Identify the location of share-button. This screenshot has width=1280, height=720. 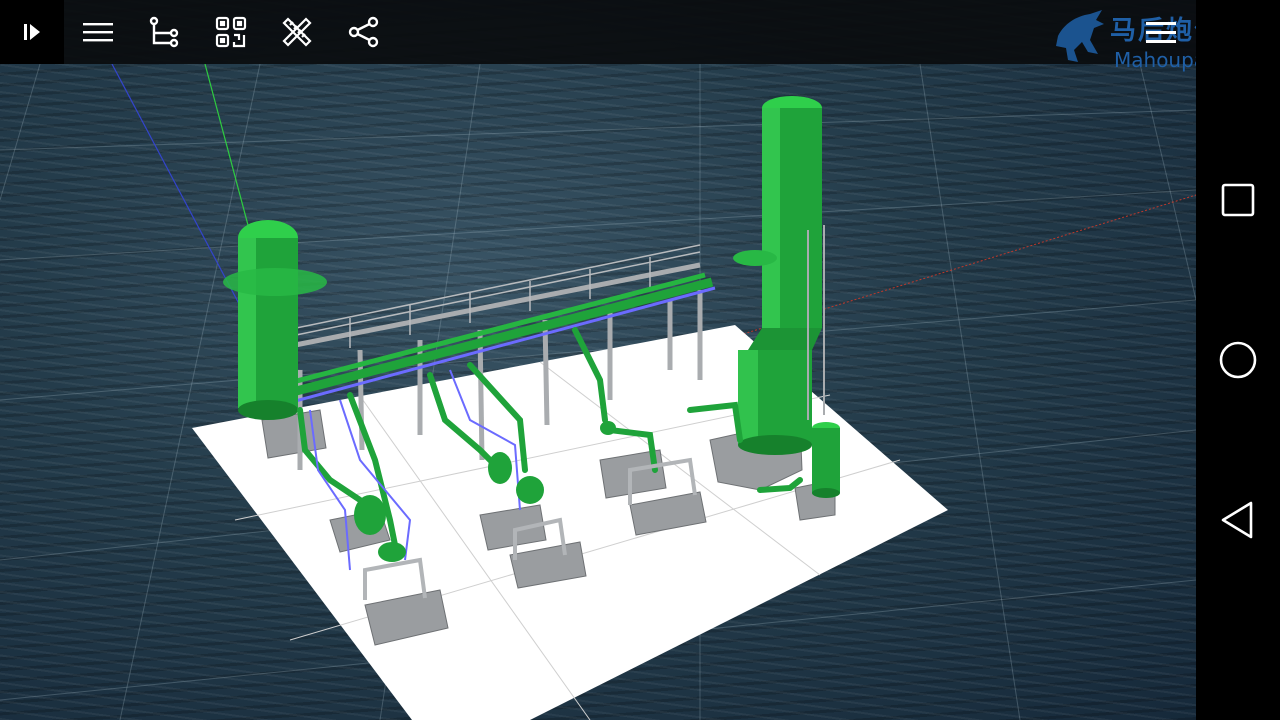
(364, 32).